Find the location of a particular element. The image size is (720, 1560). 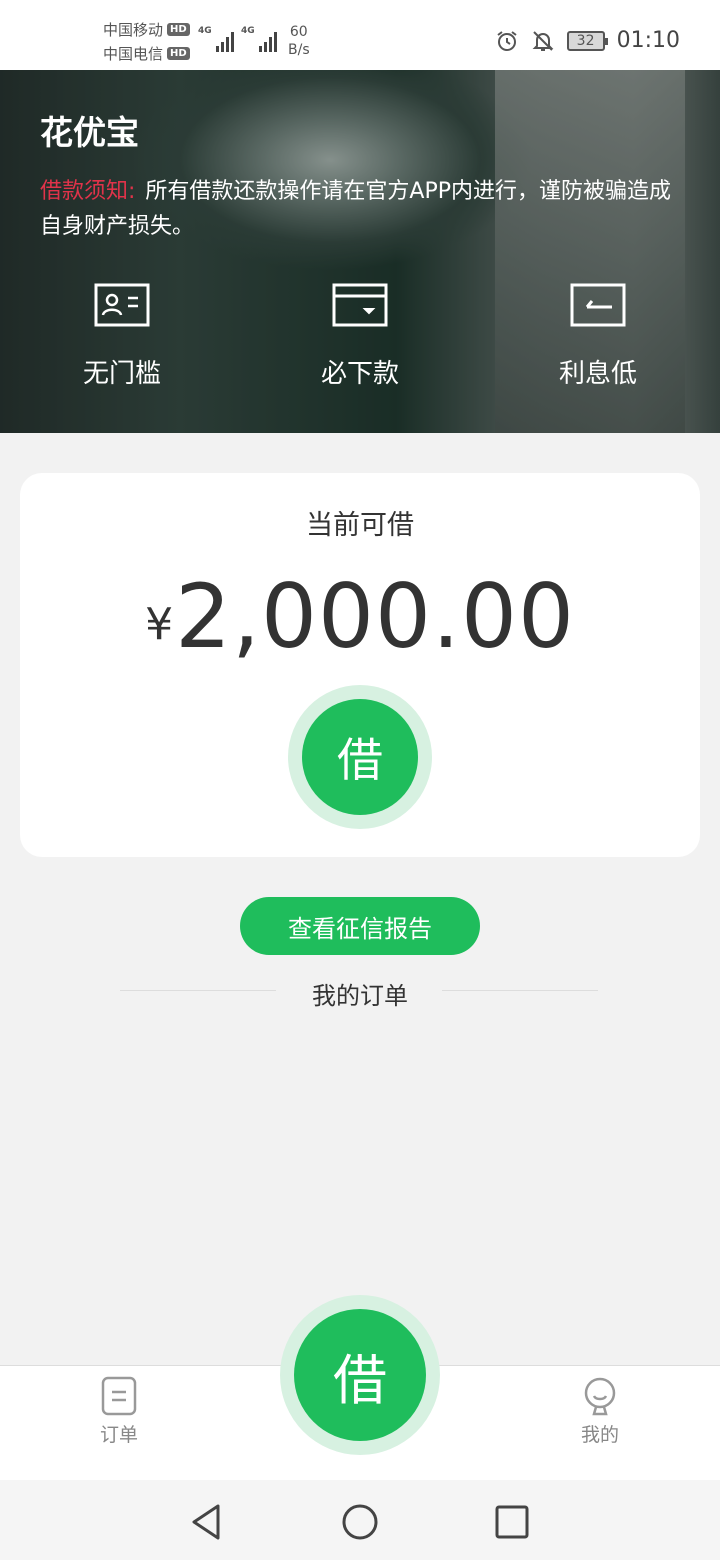

status-right: 32 01:10 is located at coordinates (587, 40).